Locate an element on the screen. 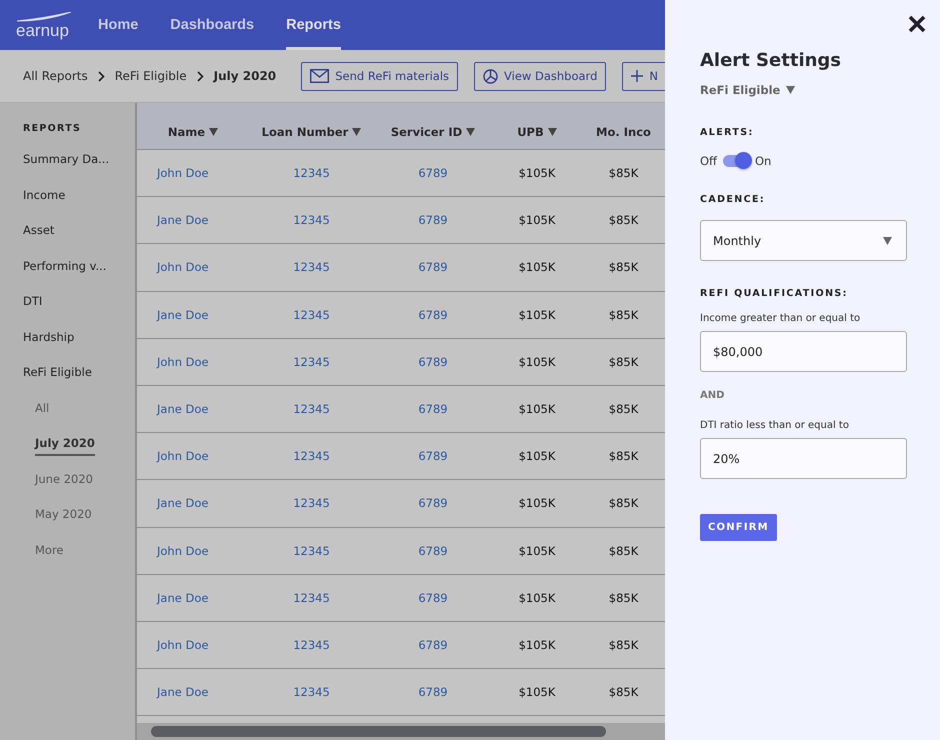 The width and height of the screenshot is (940, 740). sidebar-item: Income is located at coordinates (79, 205).